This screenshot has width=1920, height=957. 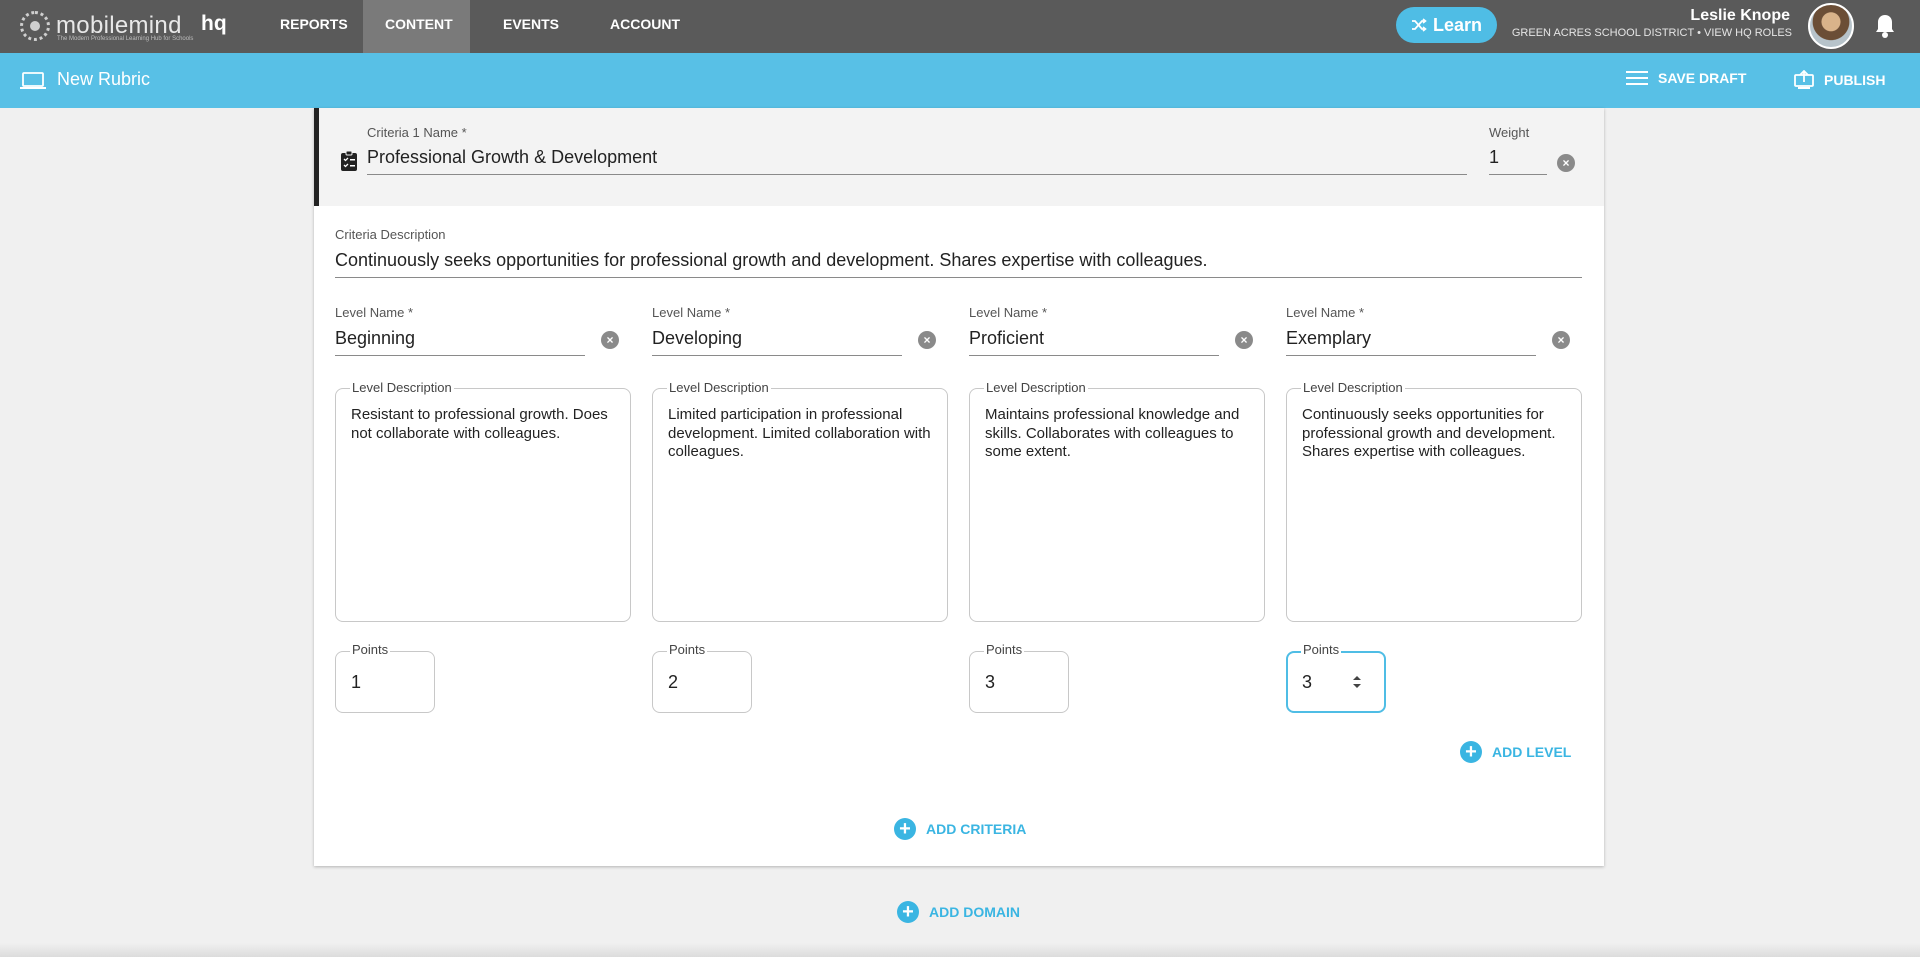 What do you see at coordinates (960, 80) in the screenshot?
I see `rubric-header-bar: New Rubric SAVE DRAFT PUBLISH` at bounding box center [960, 80].